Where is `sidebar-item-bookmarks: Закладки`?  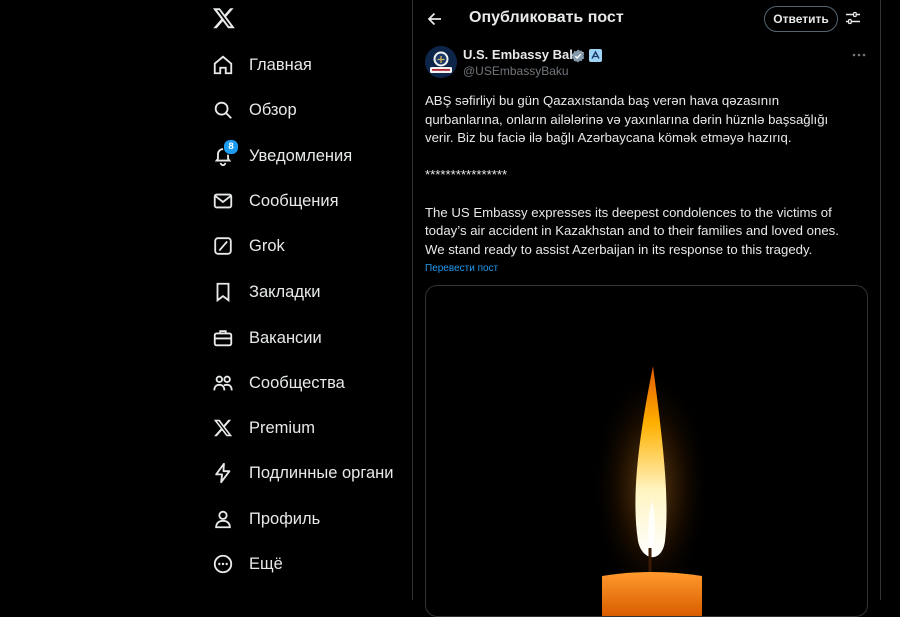
sidebar-item-bookmarks: Закладки is located at coordinates (312, 292).